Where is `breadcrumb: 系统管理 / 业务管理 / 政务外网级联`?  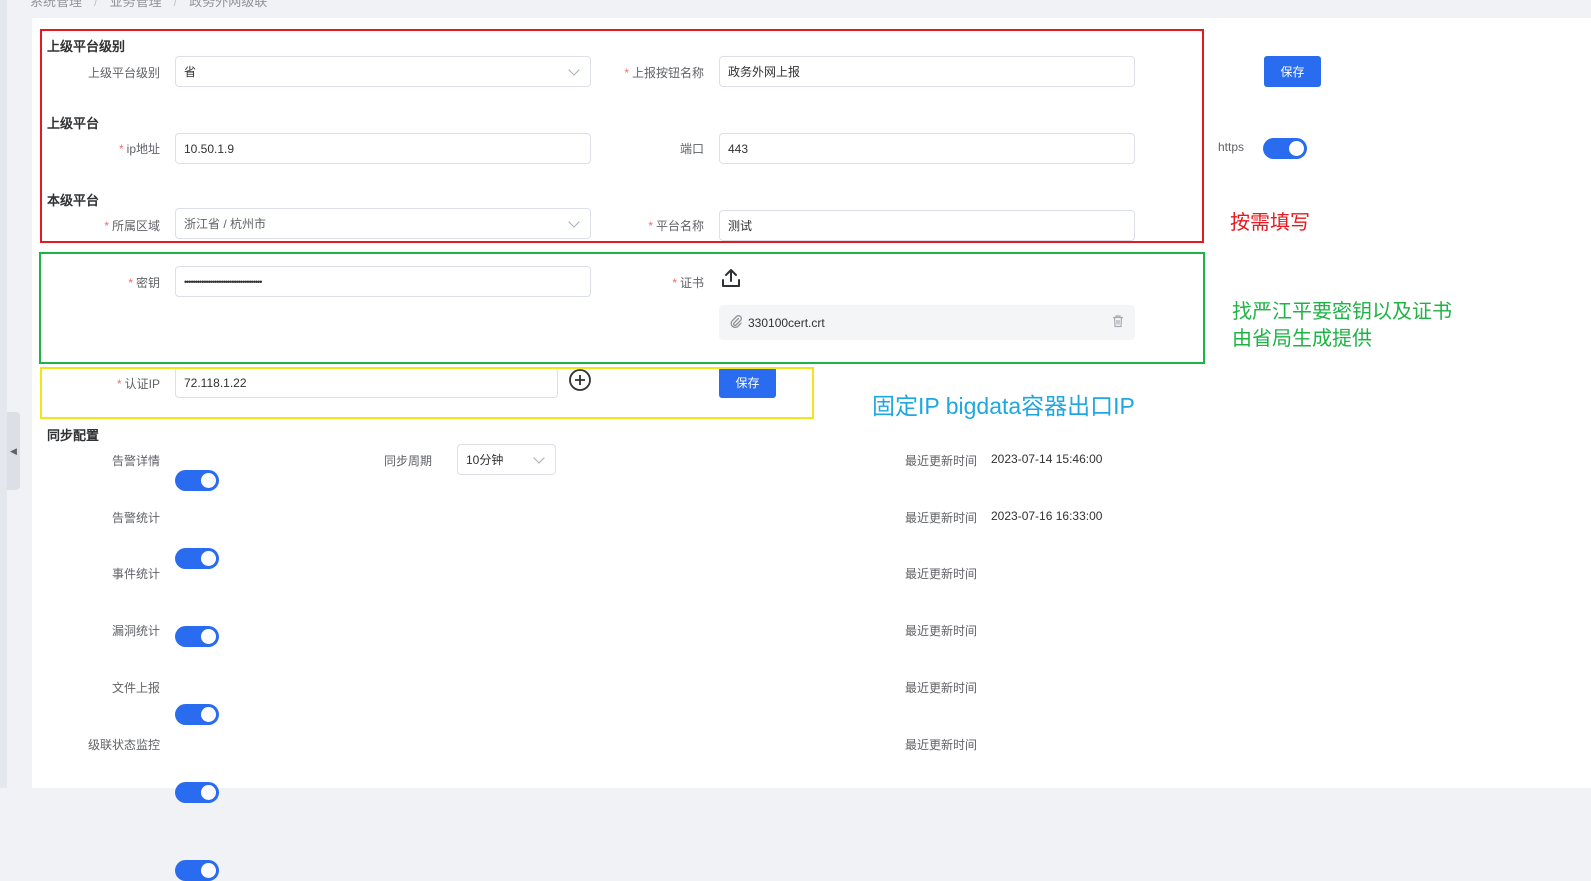 breadcrumb: 系统管理 / 业务管理 / 政务外网级联 is located at coordinates (148, 5).